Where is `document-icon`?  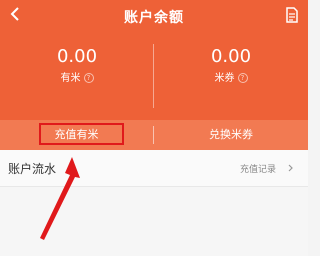 document-icon is located at coordinates (292, 15).